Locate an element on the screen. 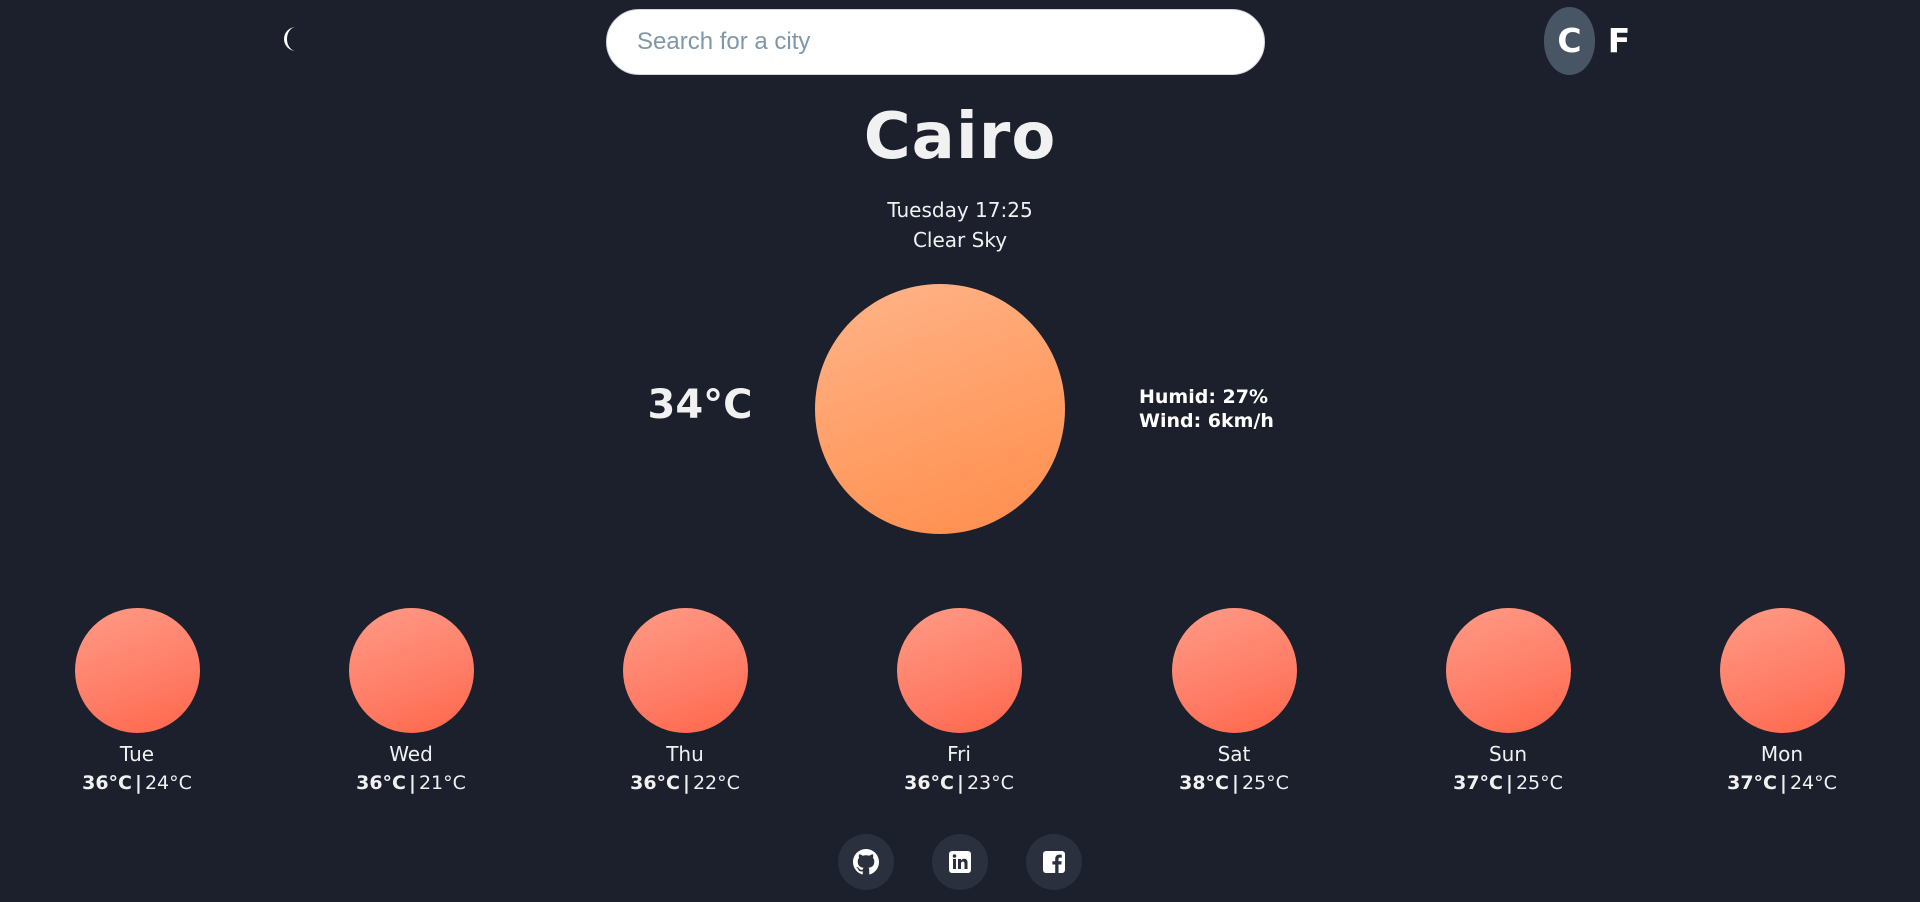 This screenshot has width=1920, height=902. linkedin-link is located at coordinates (960, 862).